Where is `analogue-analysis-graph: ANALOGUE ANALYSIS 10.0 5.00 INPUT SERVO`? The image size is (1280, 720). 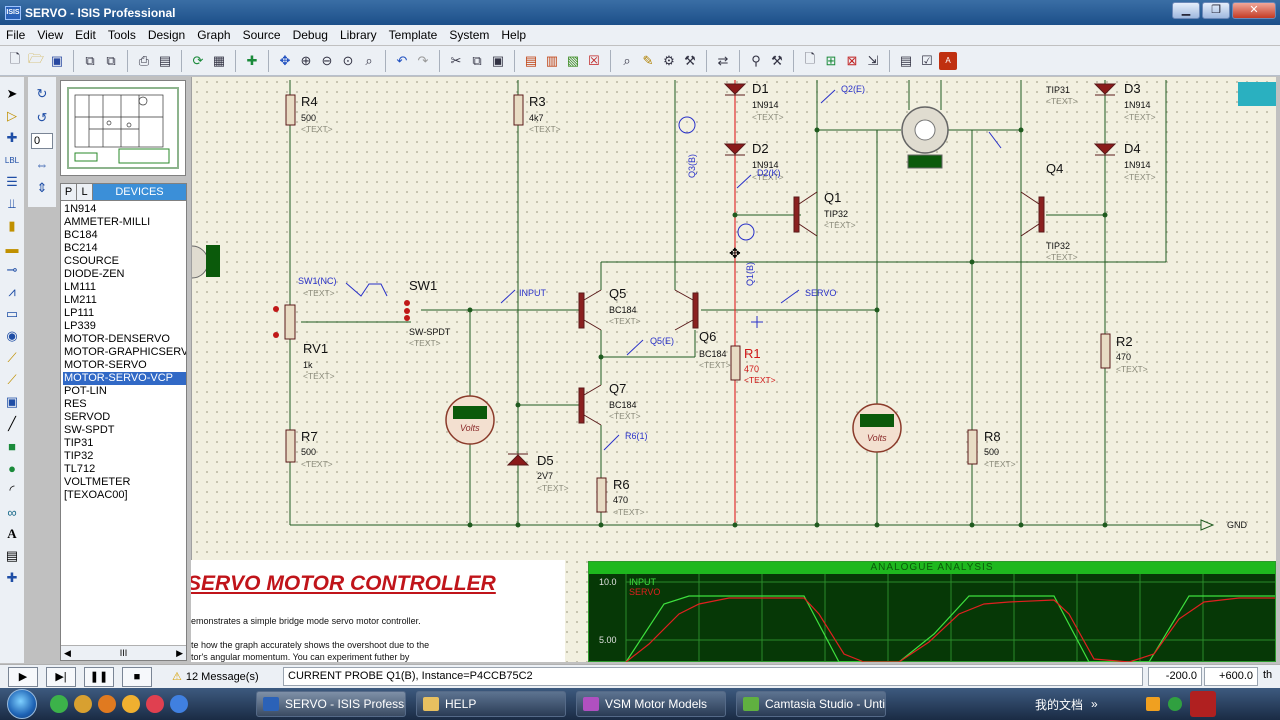
analogue-analysis-graph: ANALOGUE ANALYSIS 10.0 5.00 INPUT SERVO is located at coordinates (932, 612).